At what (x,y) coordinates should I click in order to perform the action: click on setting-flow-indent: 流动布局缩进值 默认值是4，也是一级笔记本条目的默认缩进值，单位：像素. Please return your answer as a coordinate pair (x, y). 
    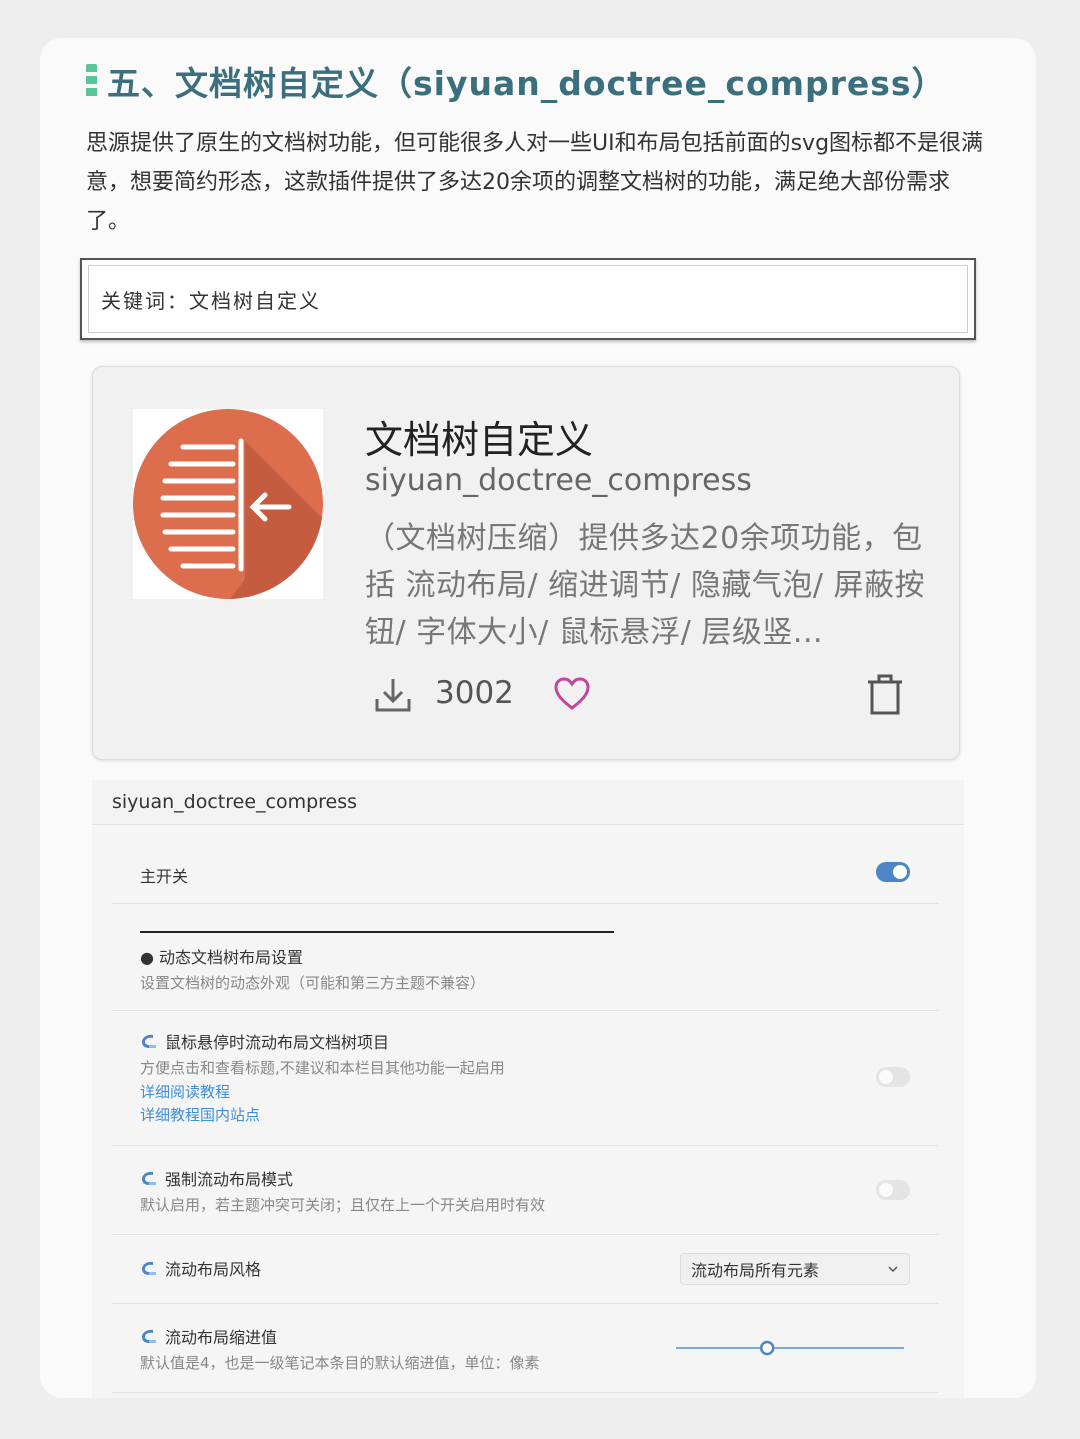
    Looking at the image, I should click on (525, 1348).